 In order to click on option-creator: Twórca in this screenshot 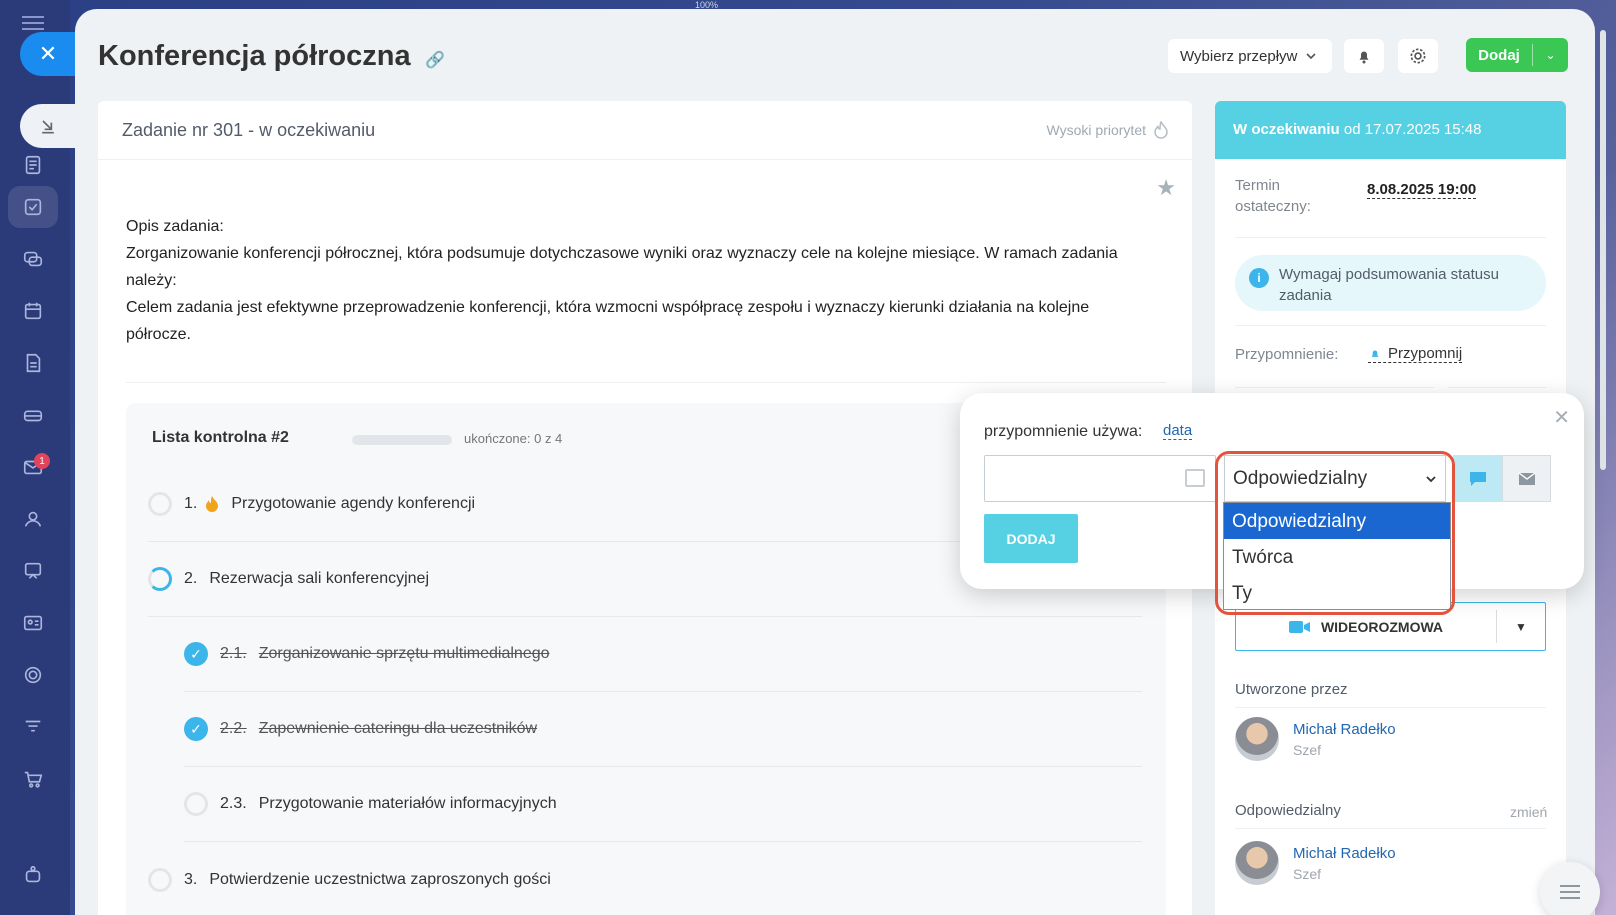, I will do `click(1337, 557)`.